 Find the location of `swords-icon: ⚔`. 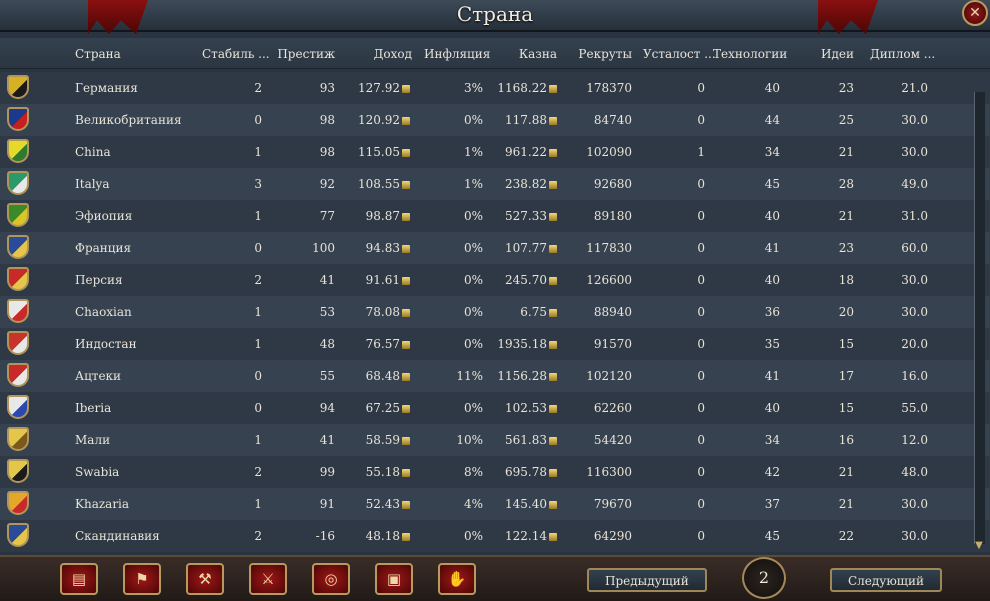

swords-icon: ⚔ is located at coordinates (268, 579).